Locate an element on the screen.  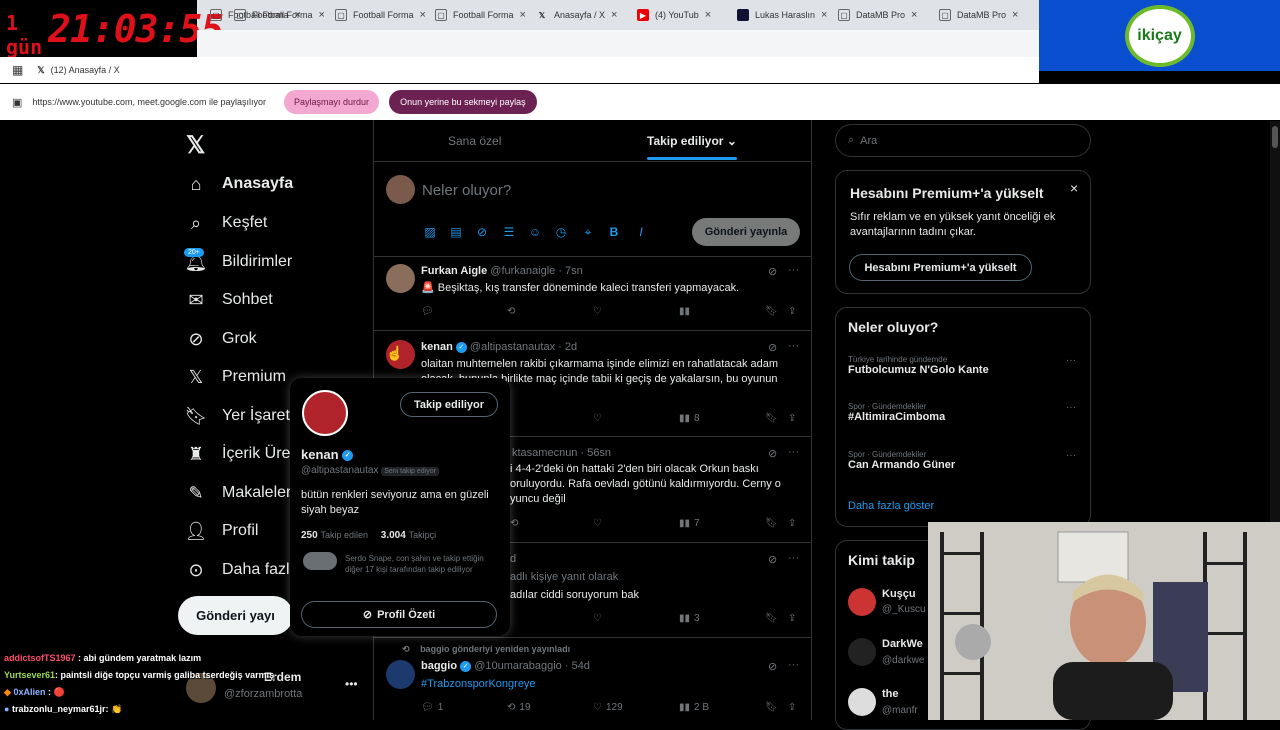
apps-grid-icon: ▦ is located at coordinates (17, 70).